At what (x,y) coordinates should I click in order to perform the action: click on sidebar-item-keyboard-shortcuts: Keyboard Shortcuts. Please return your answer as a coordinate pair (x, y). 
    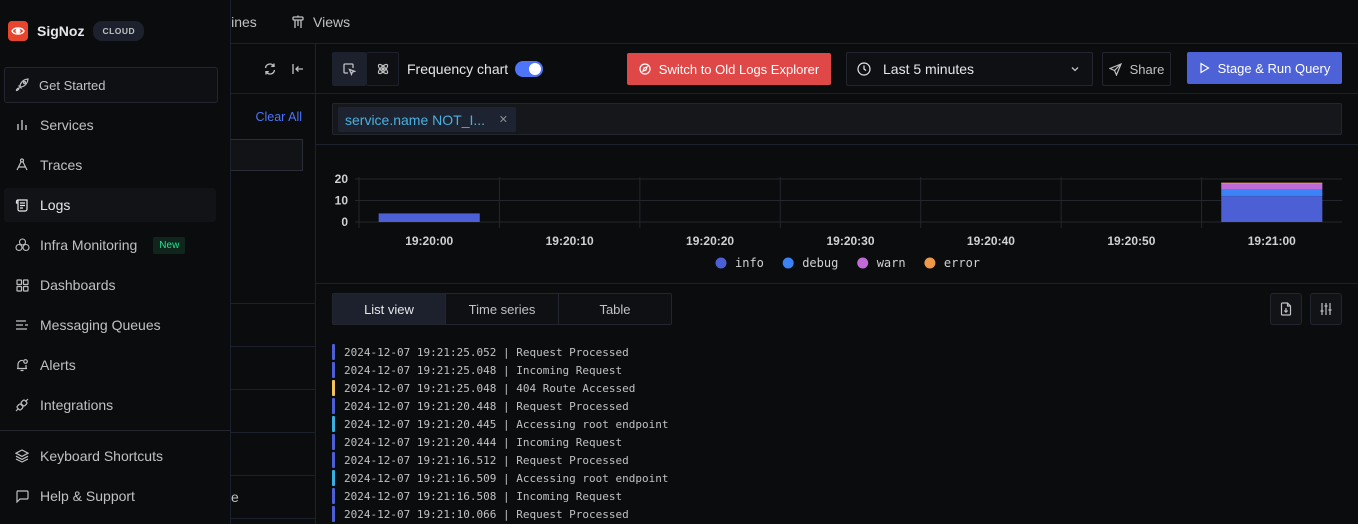
    Looking at the image, I should click on (110, 456).